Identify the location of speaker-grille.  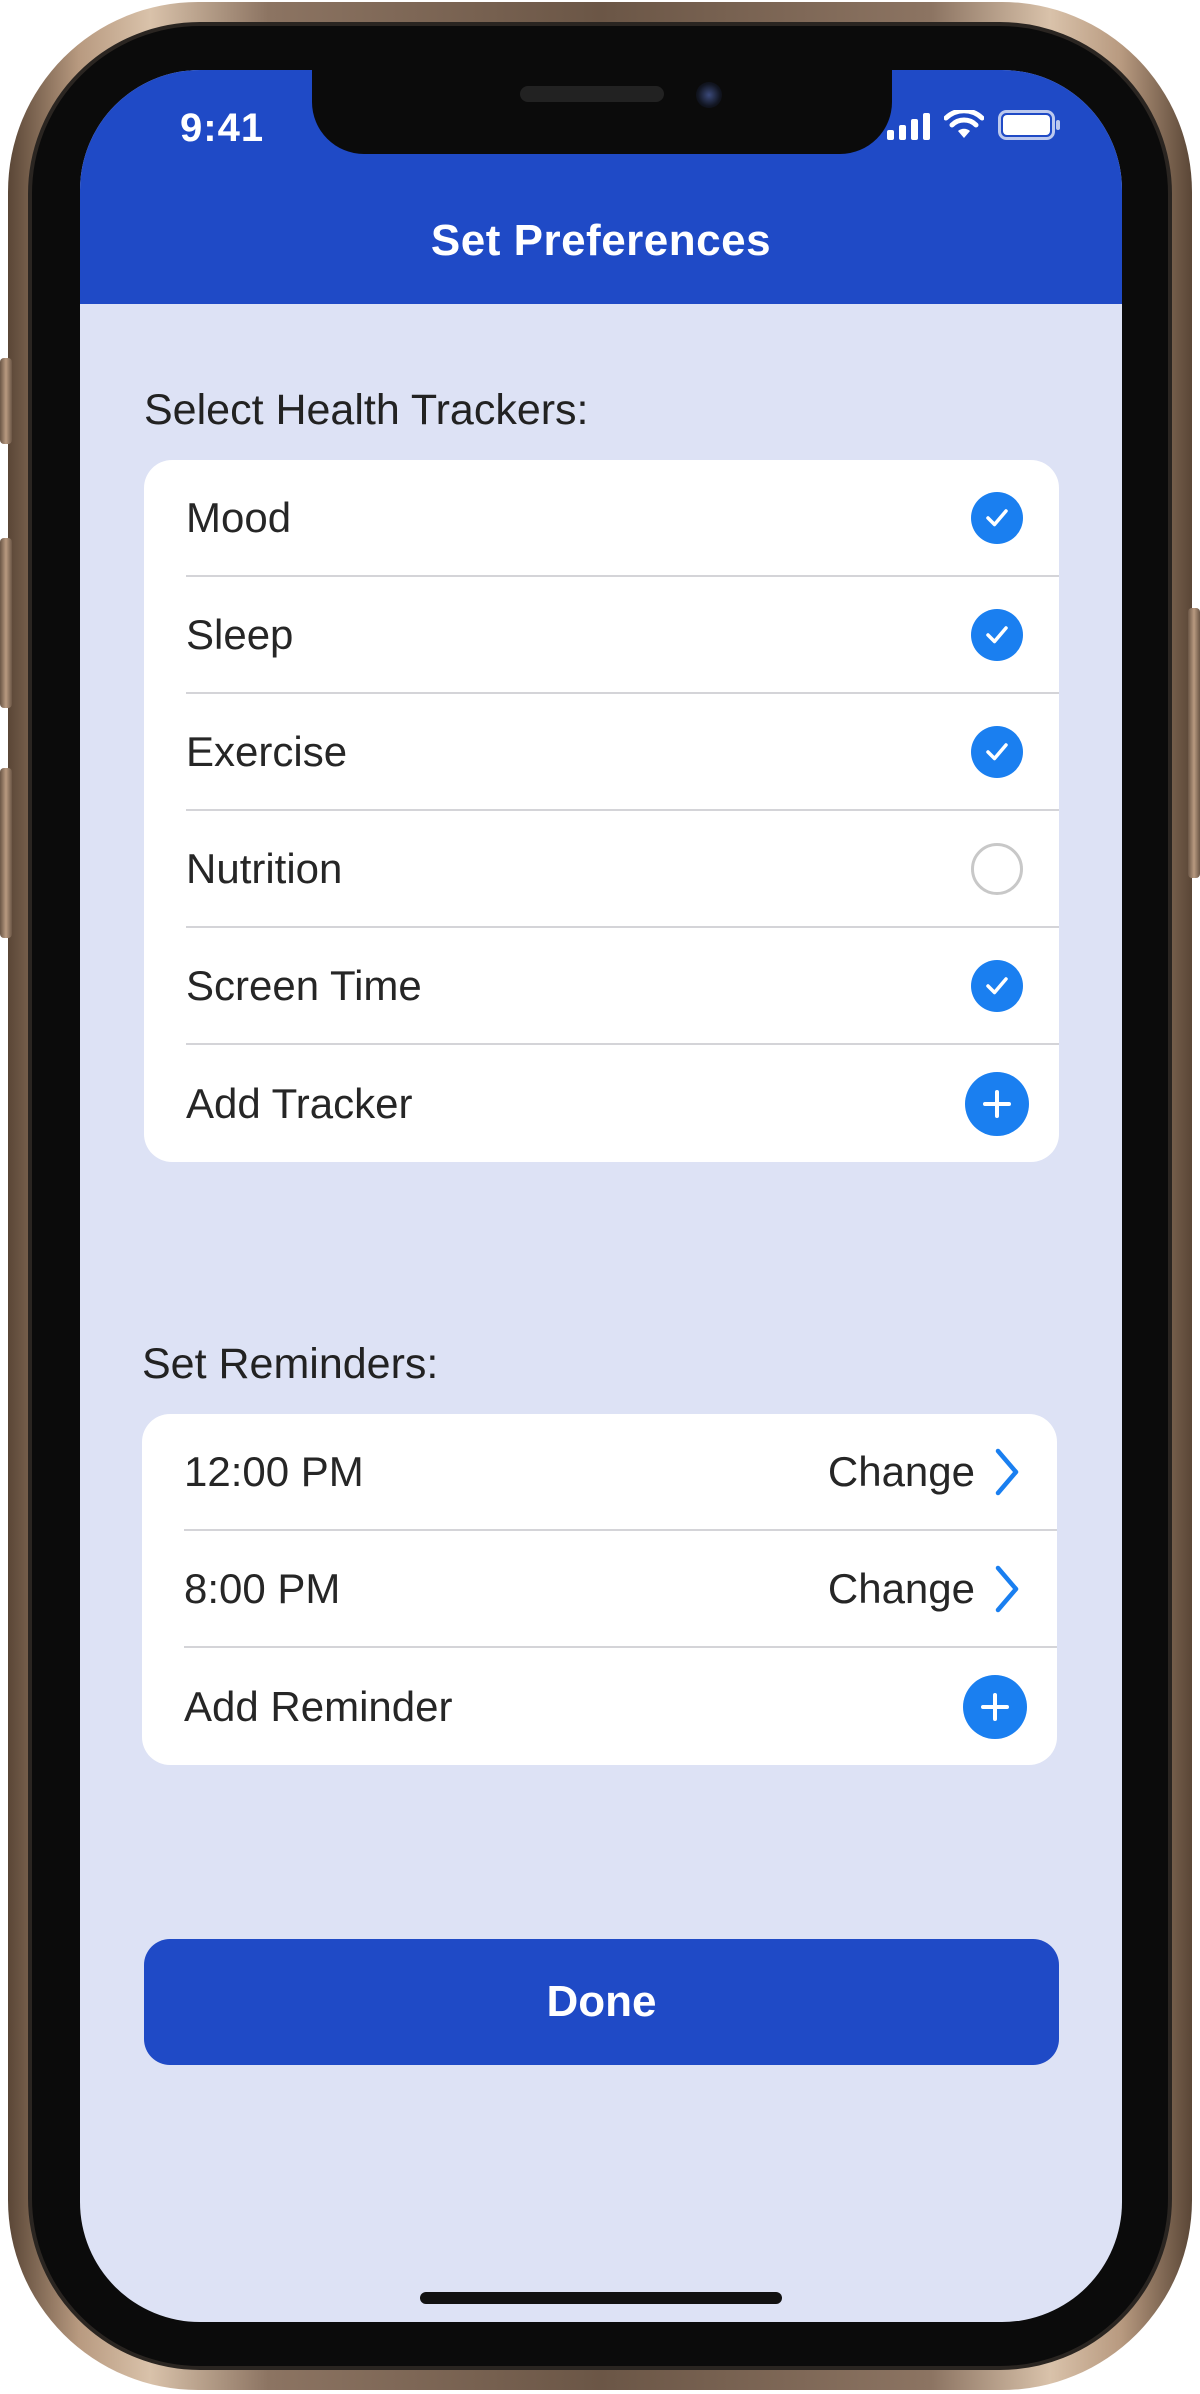
(592, 94).